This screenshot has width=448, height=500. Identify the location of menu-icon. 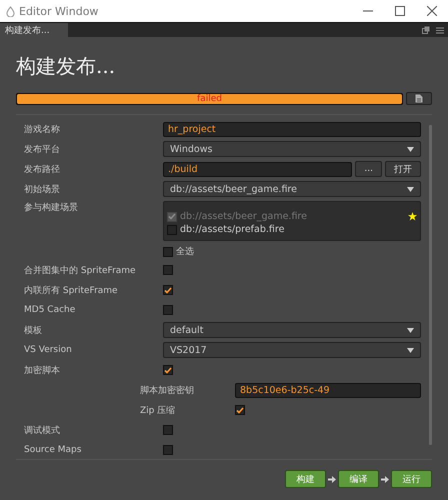
(440, 30).